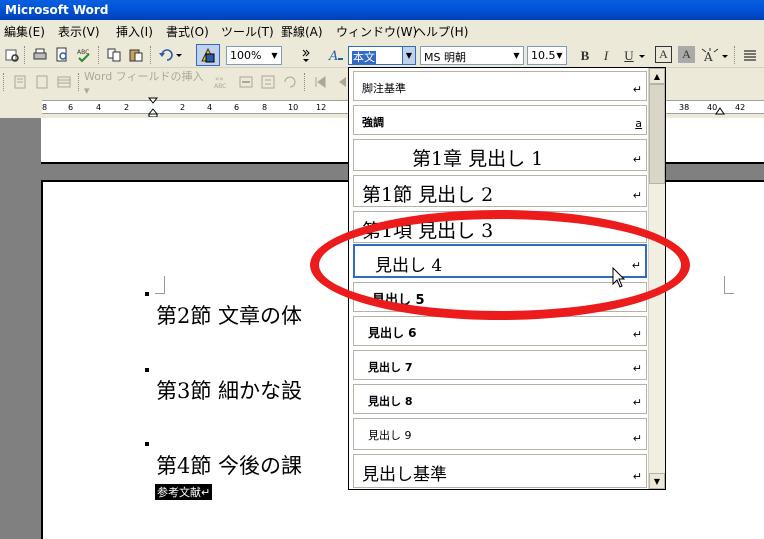 This screenshot has width=764, height=539. I want to click on ruler-number: 10, so click(293, 107).